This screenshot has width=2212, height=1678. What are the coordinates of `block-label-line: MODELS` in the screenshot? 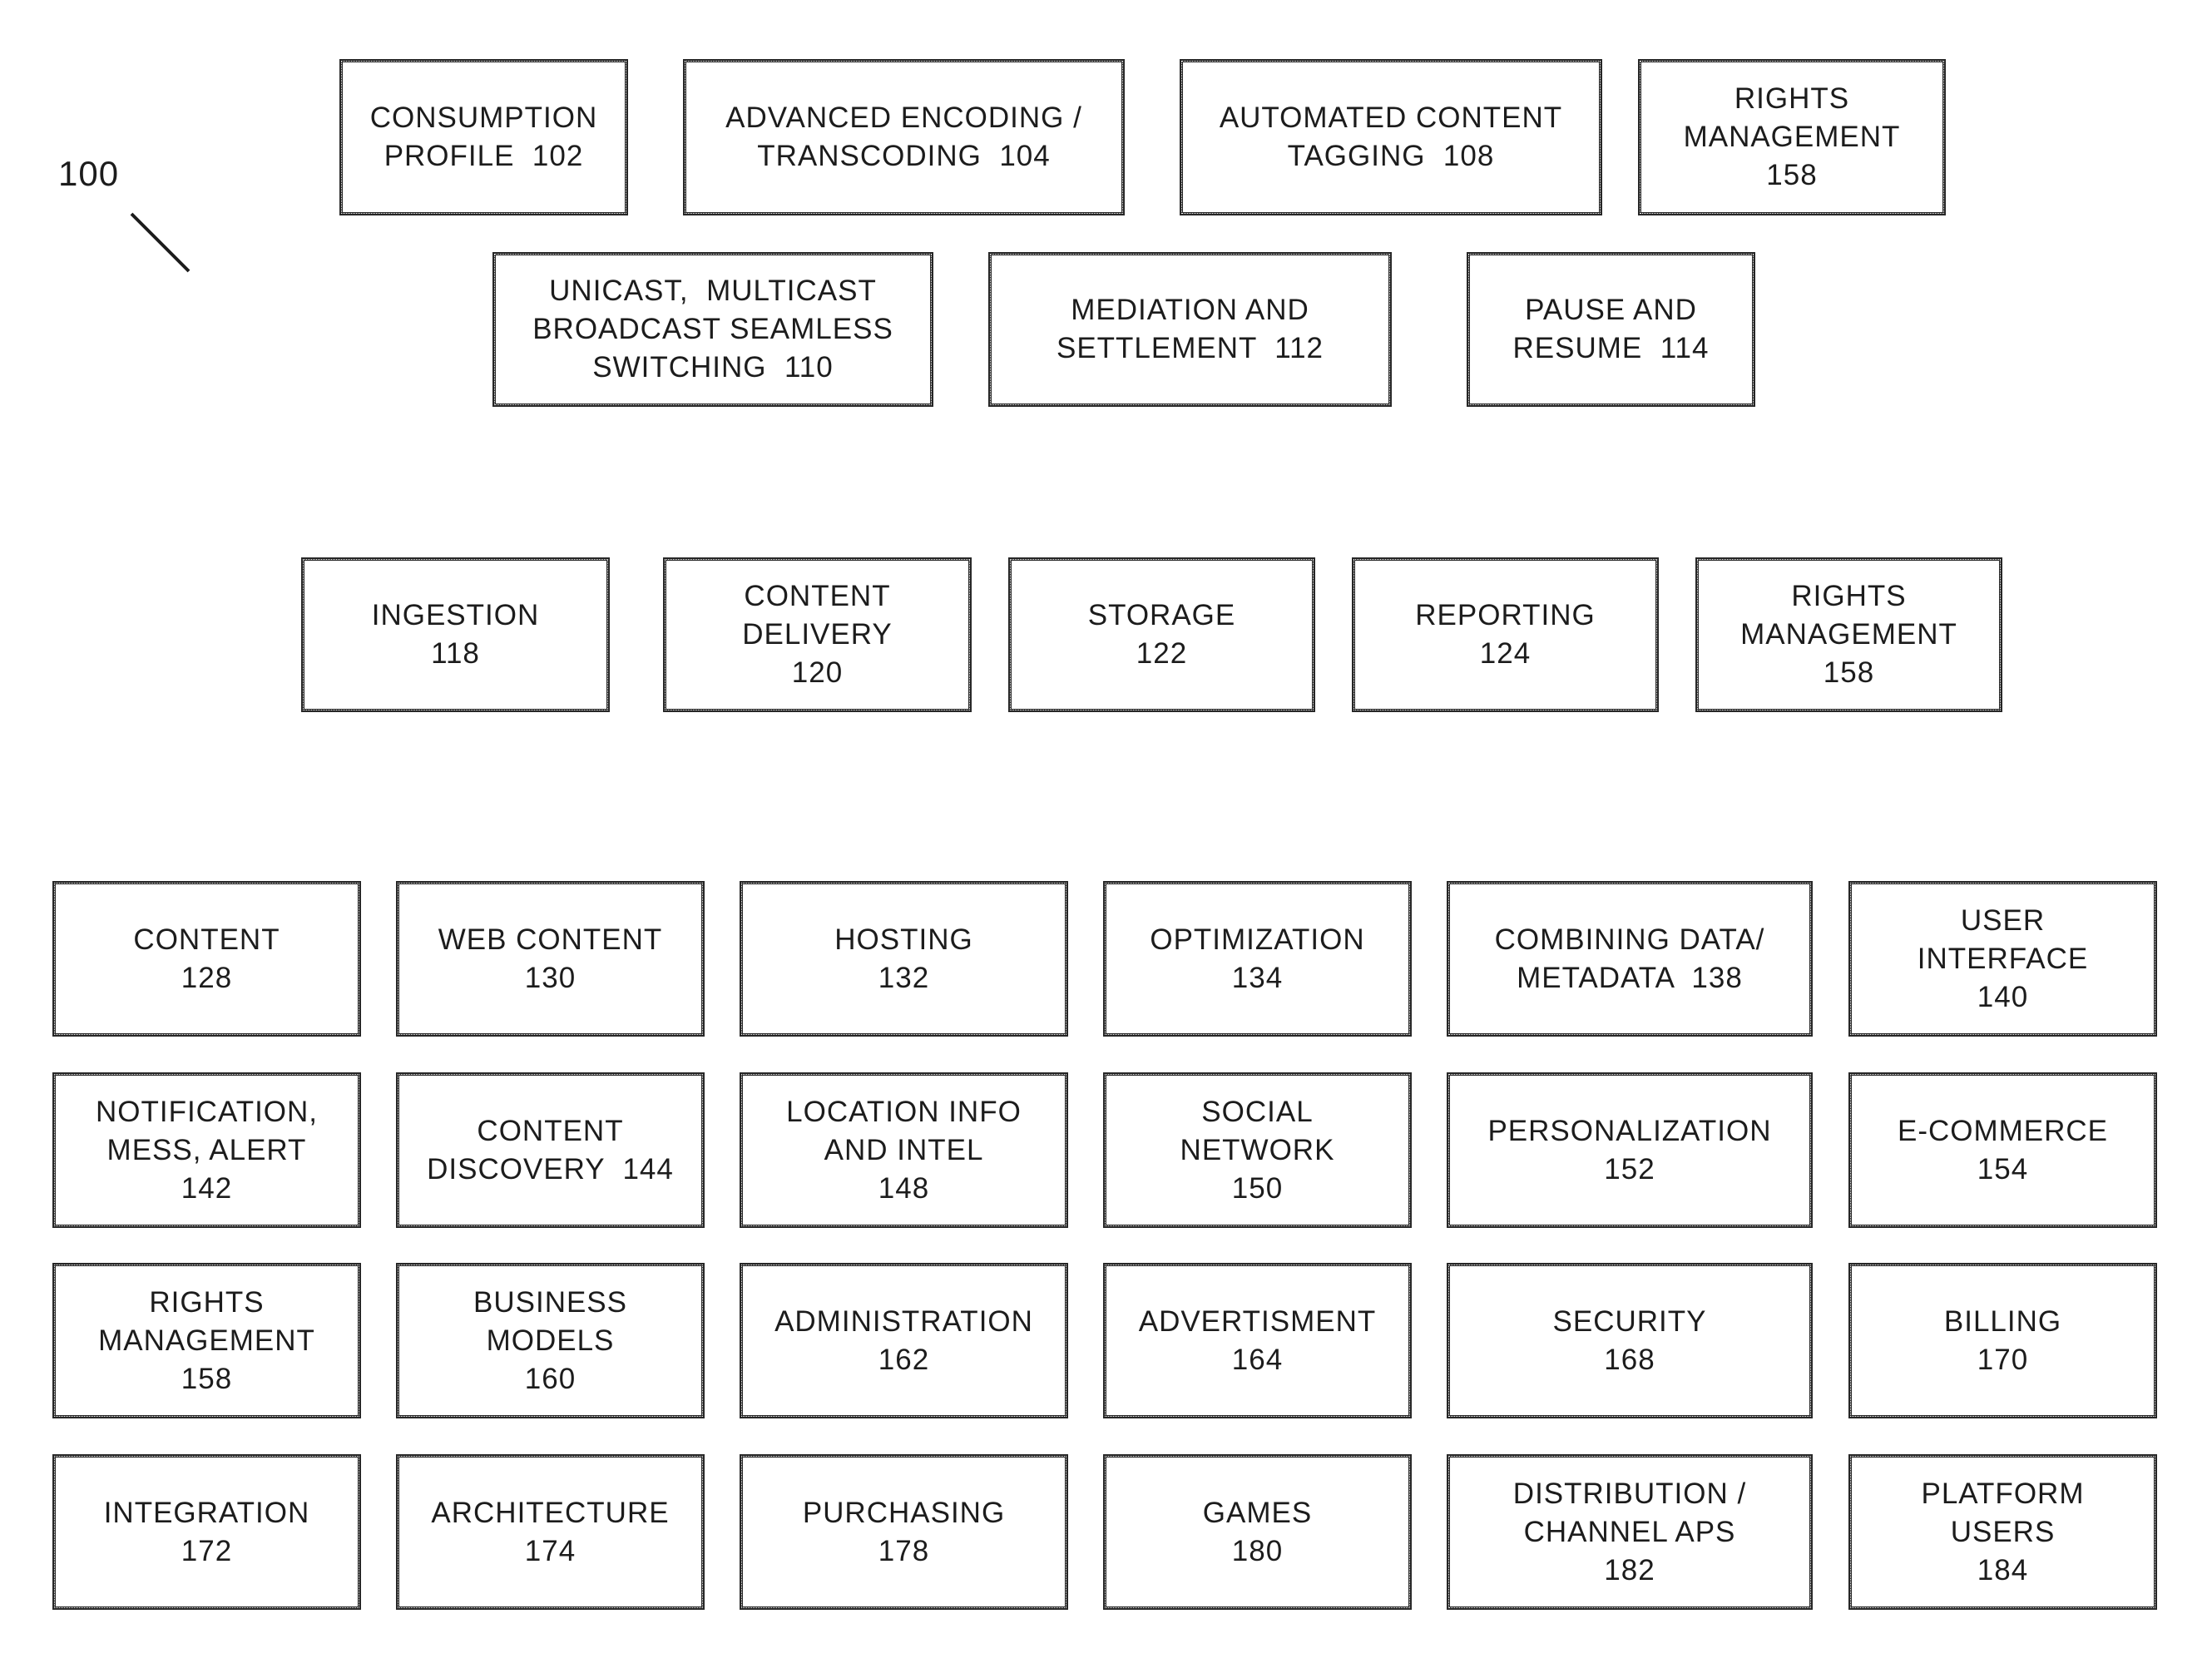 It's located at (550, 1340).